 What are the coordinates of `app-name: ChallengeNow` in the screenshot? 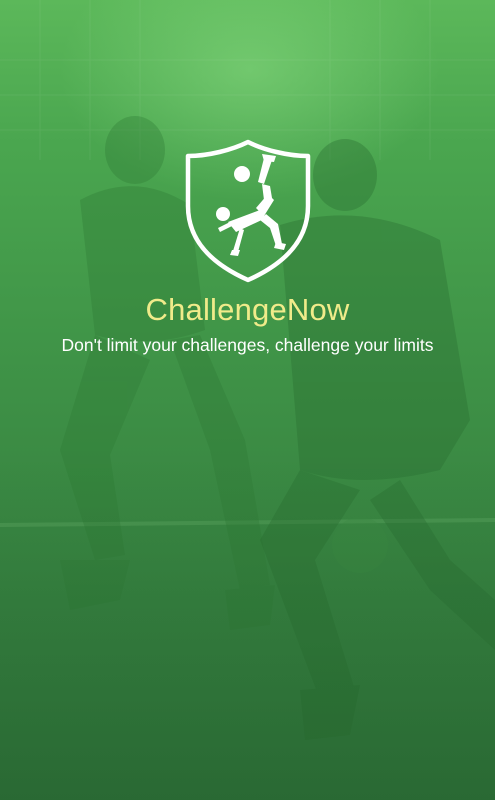 It's located at (247, 309).